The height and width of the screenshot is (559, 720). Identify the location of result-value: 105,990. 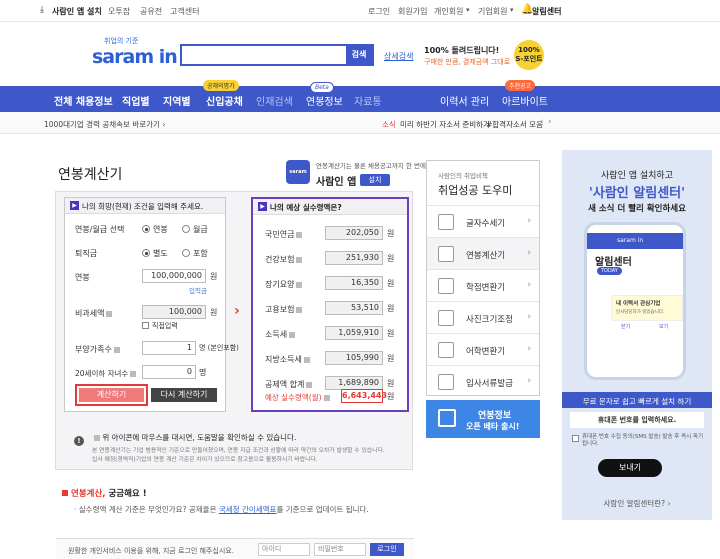
(354, 358).